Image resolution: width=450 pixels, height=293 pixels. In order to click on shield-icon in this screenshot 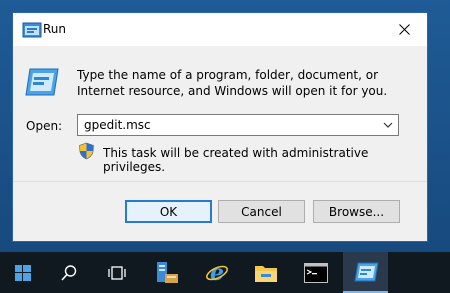, I will do `click(86, 151)`.